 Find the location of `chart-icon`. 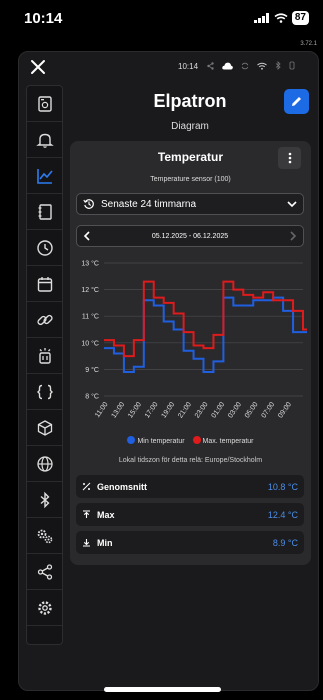

chart-icon is located at coordinates (44, 176).